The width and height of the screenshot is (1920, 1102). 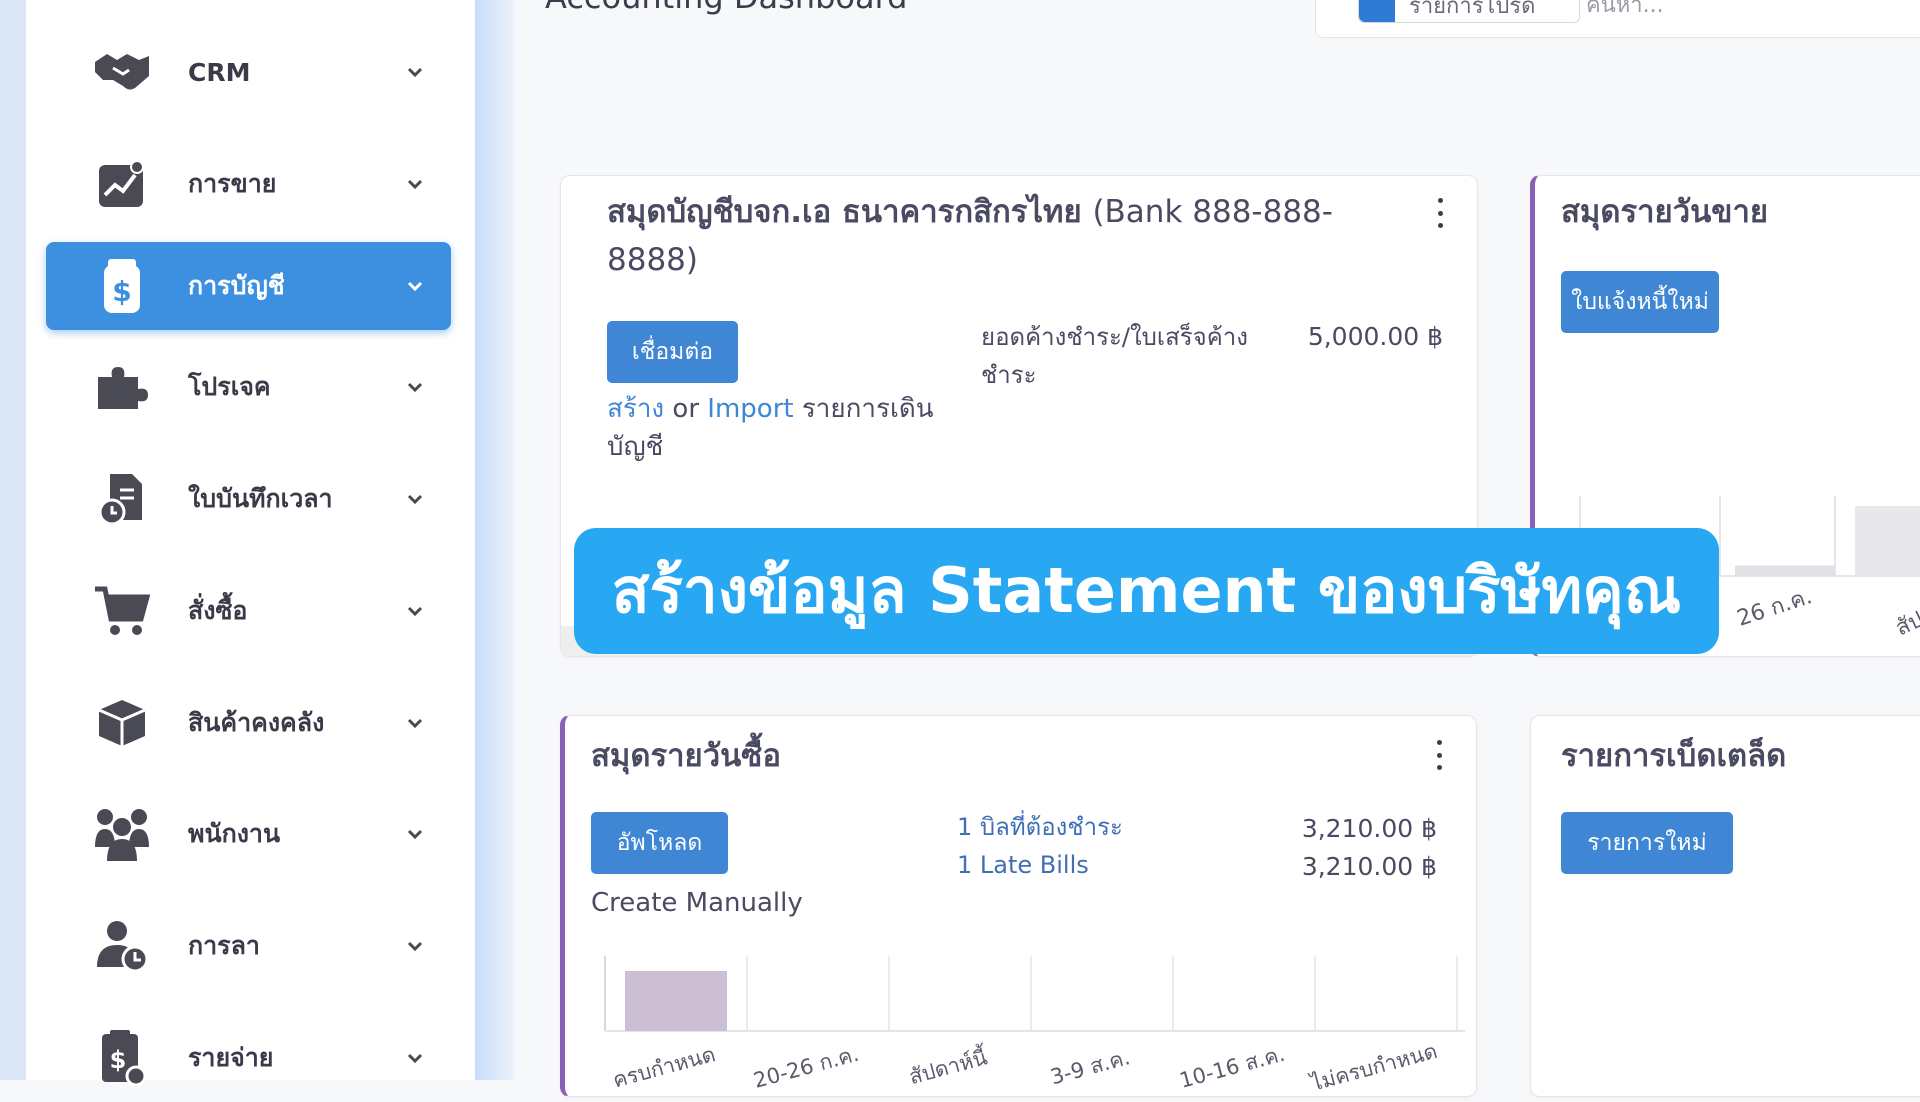 I want to click on favorites-filter-label: รายการโปรด, so click(x=1472, y=9).